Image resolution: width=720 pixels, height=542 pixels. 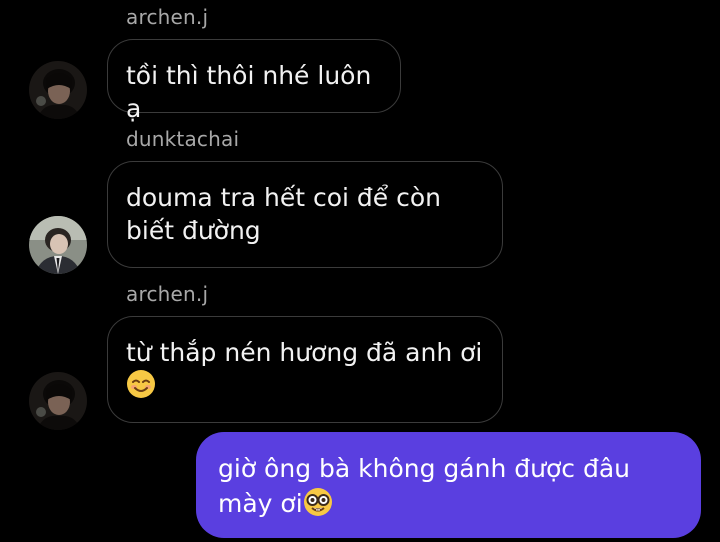 I want to click on message-text: tồi thì thôi nhé luôn ạ, so click(x=249, y=92).